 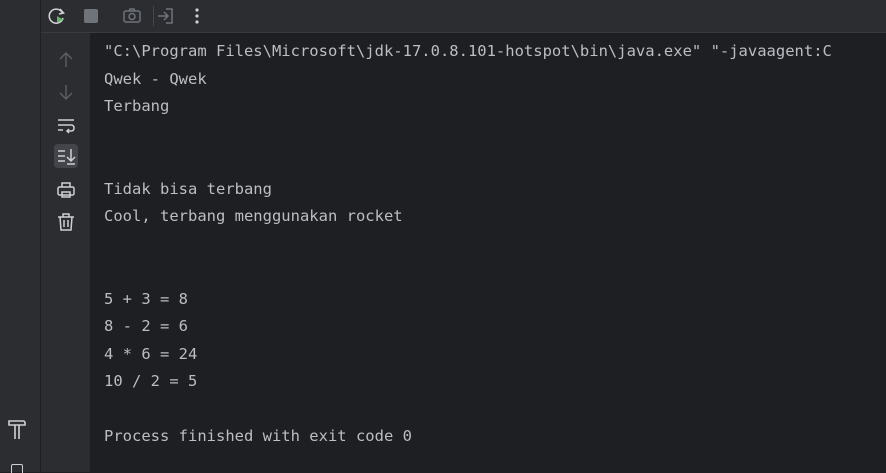 I want to click on print-icon, so click(x=66, y=190).